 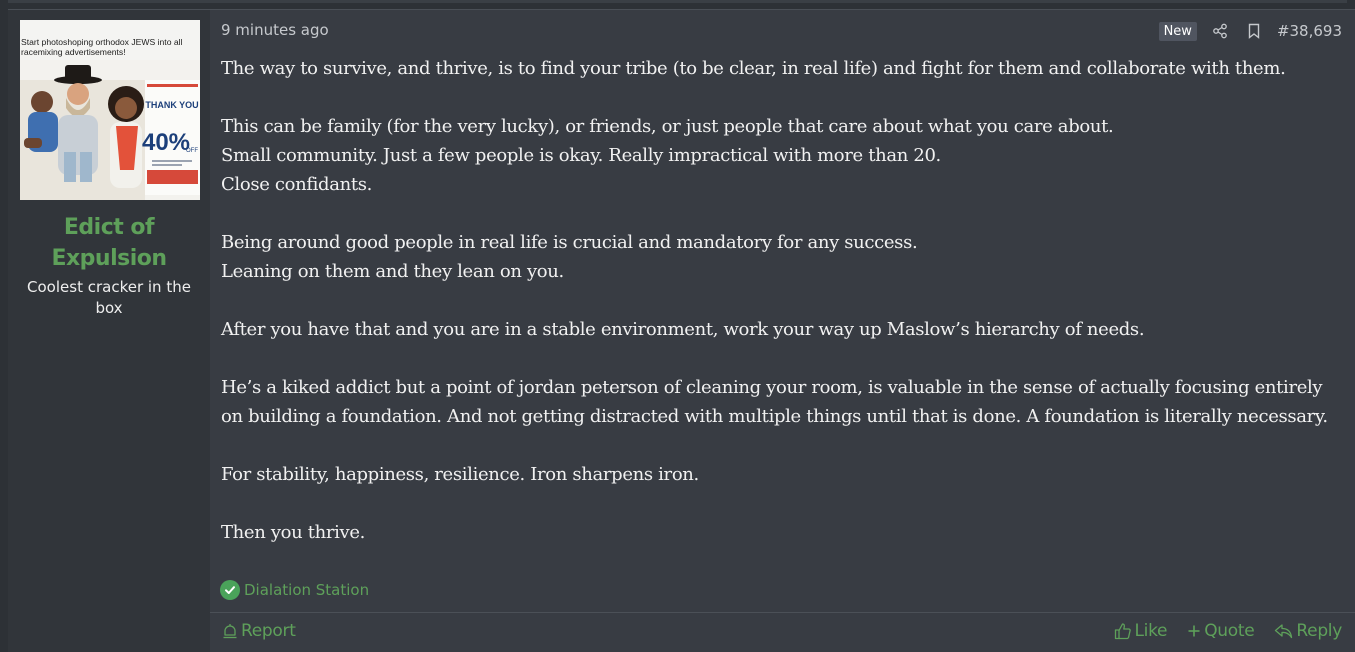 I want to click on plus-icon, so click(x=1194, y=631).